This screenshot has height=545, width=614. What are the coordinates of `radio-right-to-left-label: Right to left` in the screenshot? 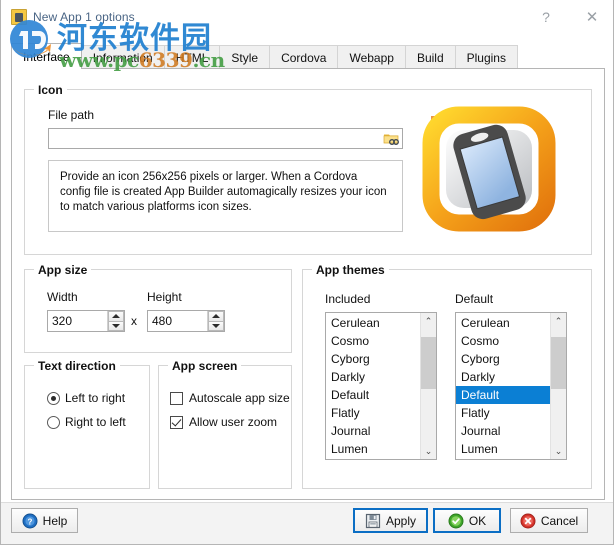 It's located at (95, 422).